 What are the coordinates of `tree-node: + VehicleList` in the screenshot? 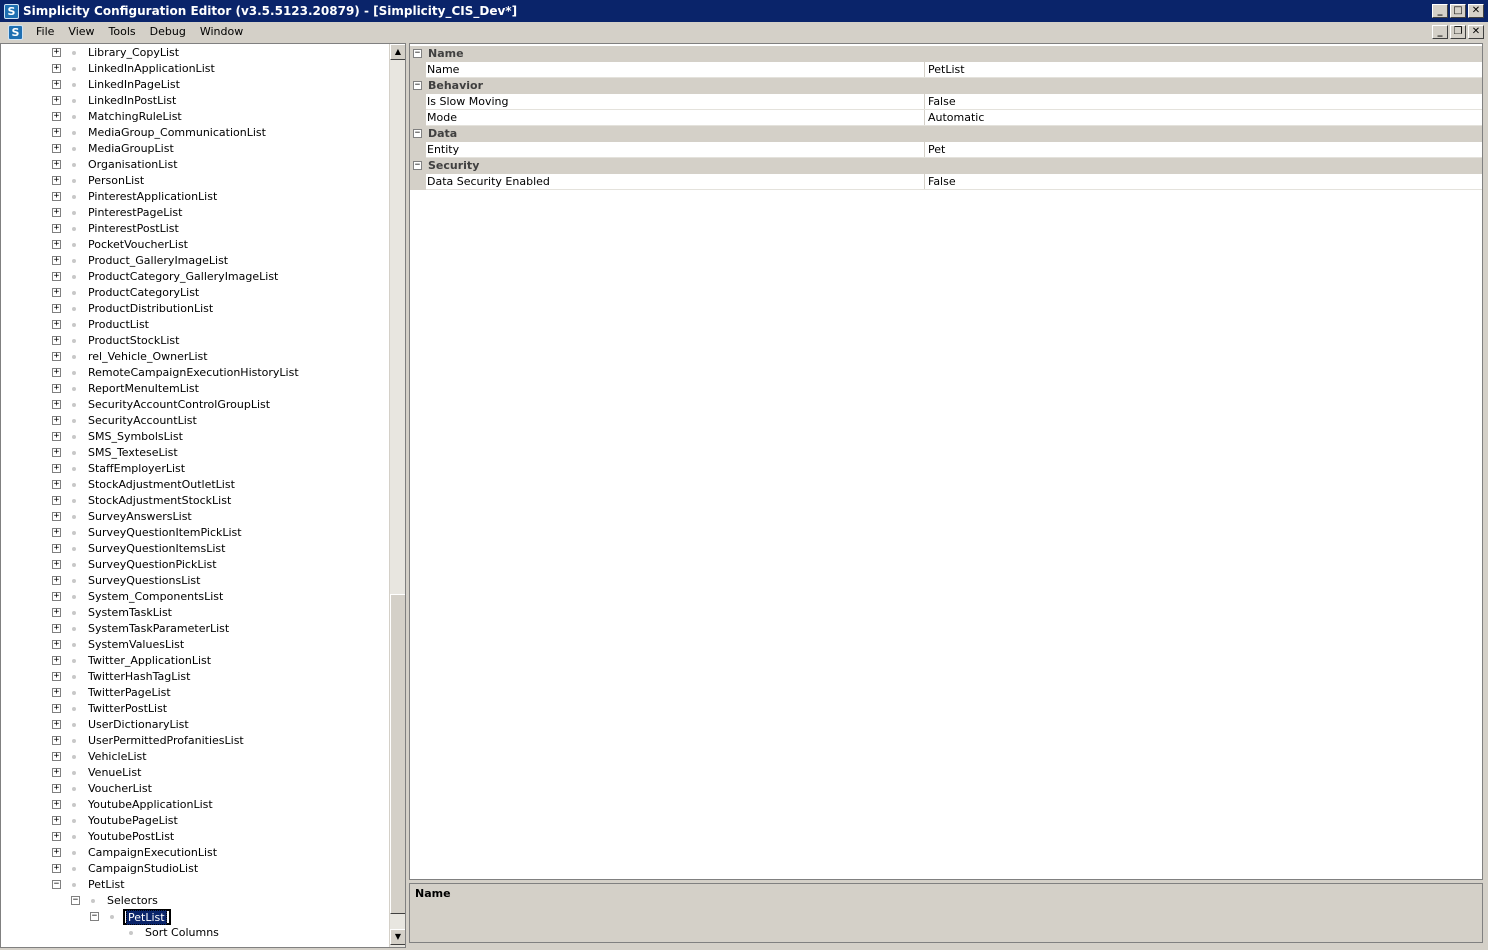 It's located at (195, 757).